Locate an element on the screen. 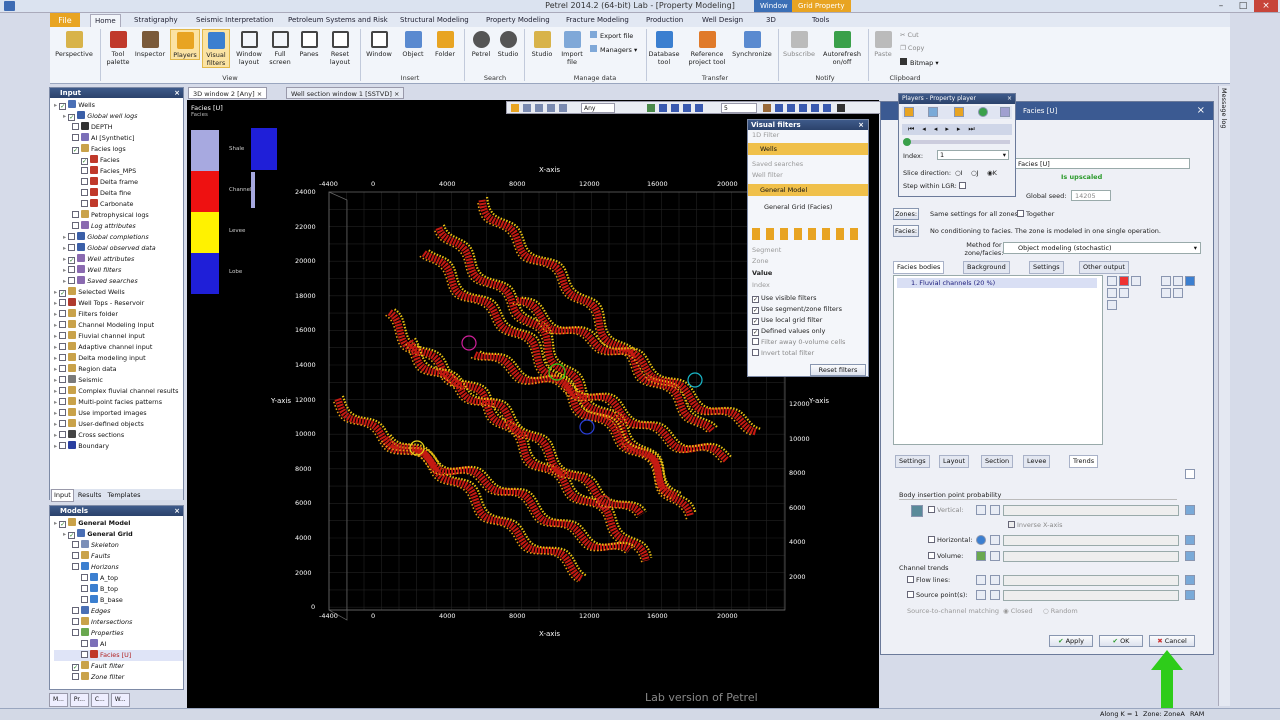  window-button: Window is located at coordinates (379, 43).